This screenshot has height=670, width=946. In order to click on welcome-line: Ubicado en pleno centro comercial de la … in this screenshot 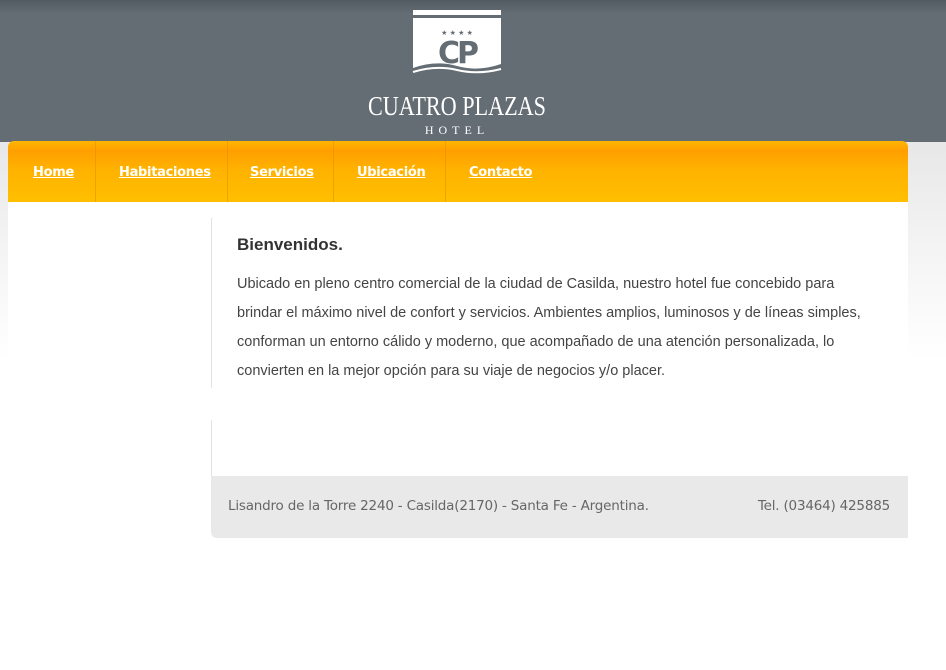, I will do `click(536, 284)`.